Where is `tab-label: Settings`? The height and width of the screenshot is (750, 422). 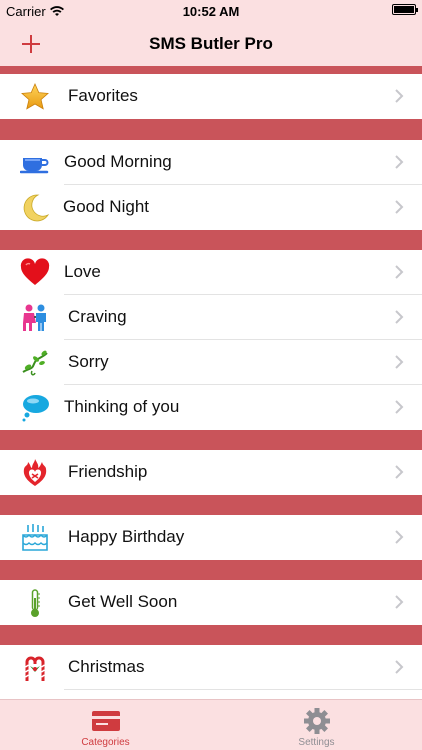 tab-label: Settings is located at coordinates (316, 742).